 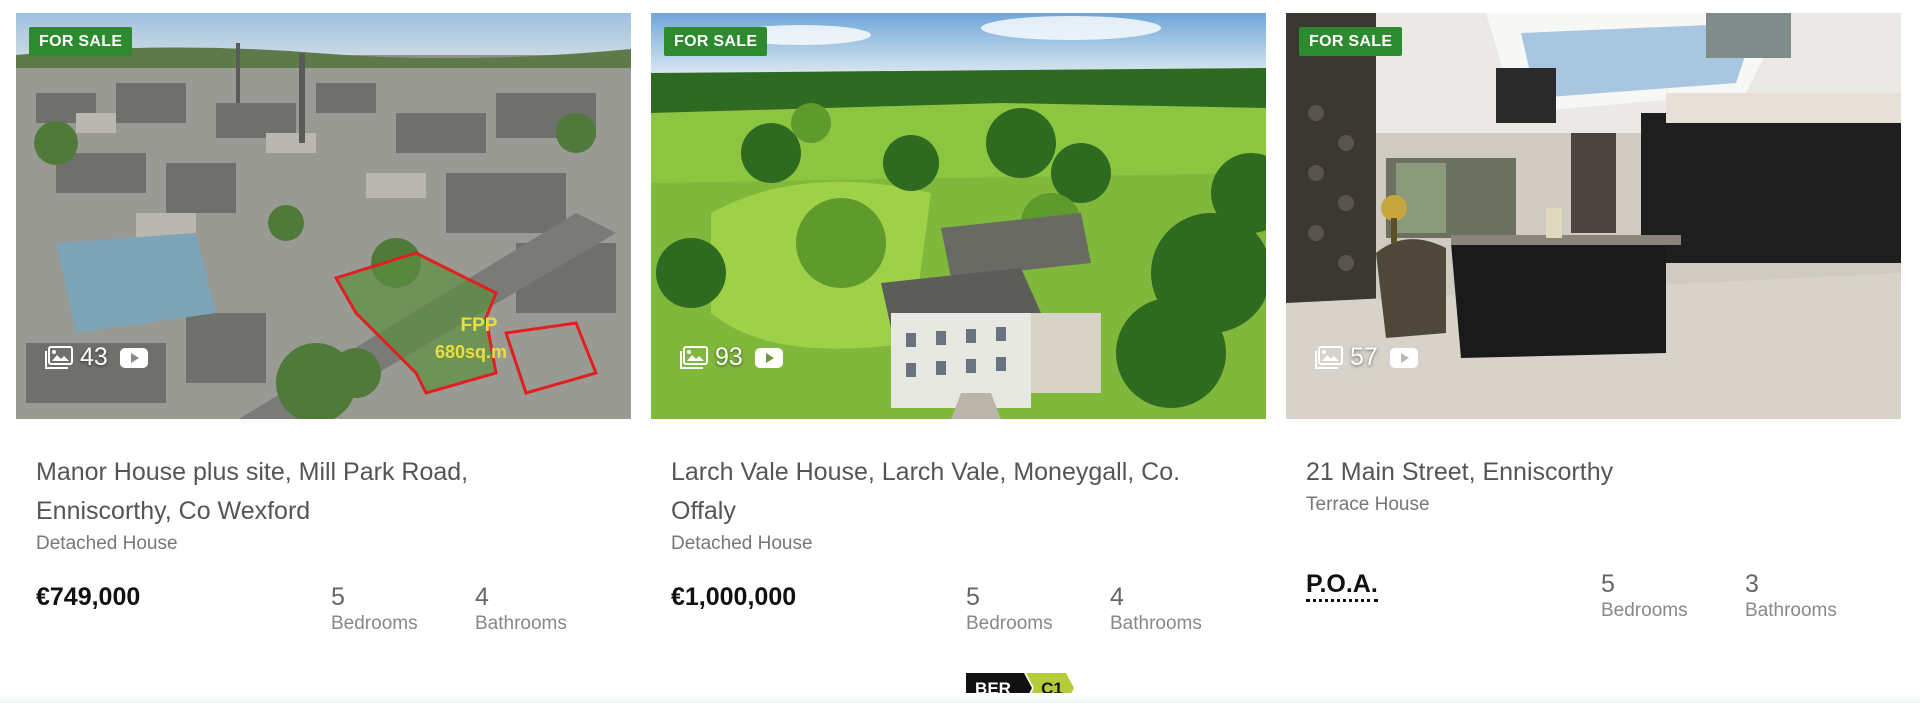 I want to click on media-counter: 57, so click(x=1366, y=357).